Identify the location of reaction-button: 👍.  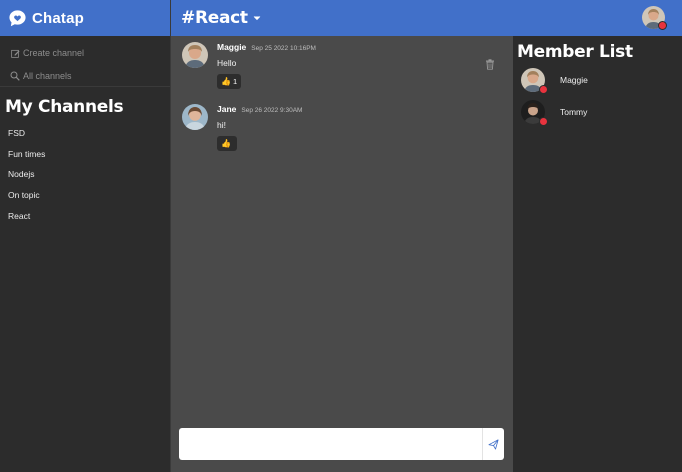
(227, 143).